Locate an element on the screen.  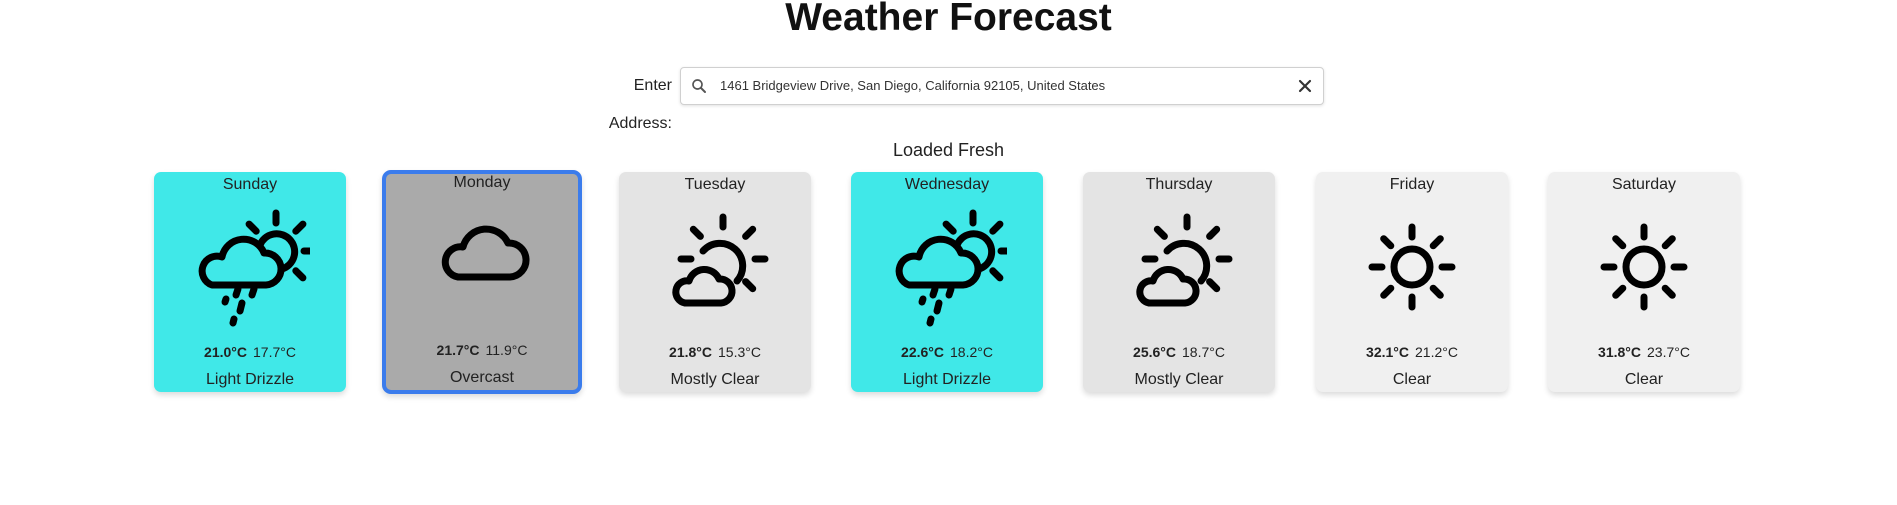
day-name: Tuesday is located at coordinates (715, 184).